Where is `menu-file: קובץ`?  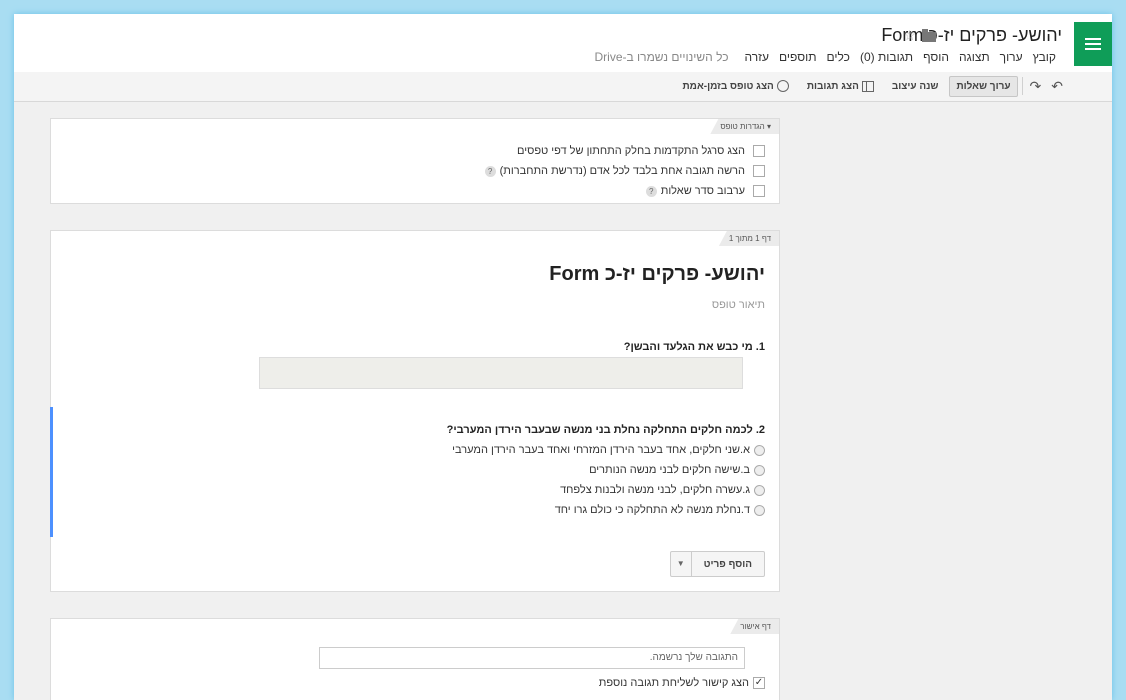
menu-file: קובץ is located at coordinates (1044, 57).